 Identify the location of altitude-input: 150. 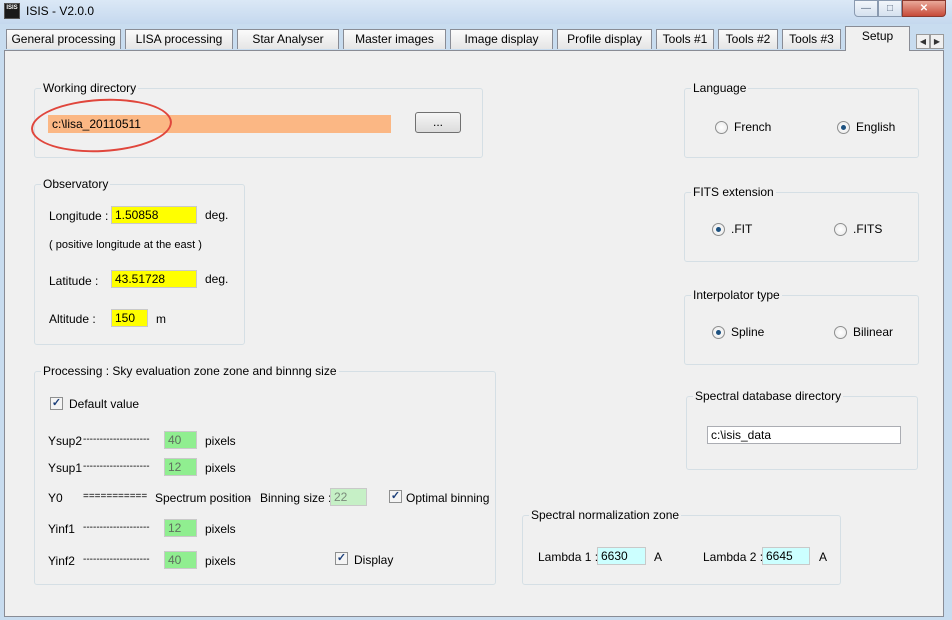
(129, 318).